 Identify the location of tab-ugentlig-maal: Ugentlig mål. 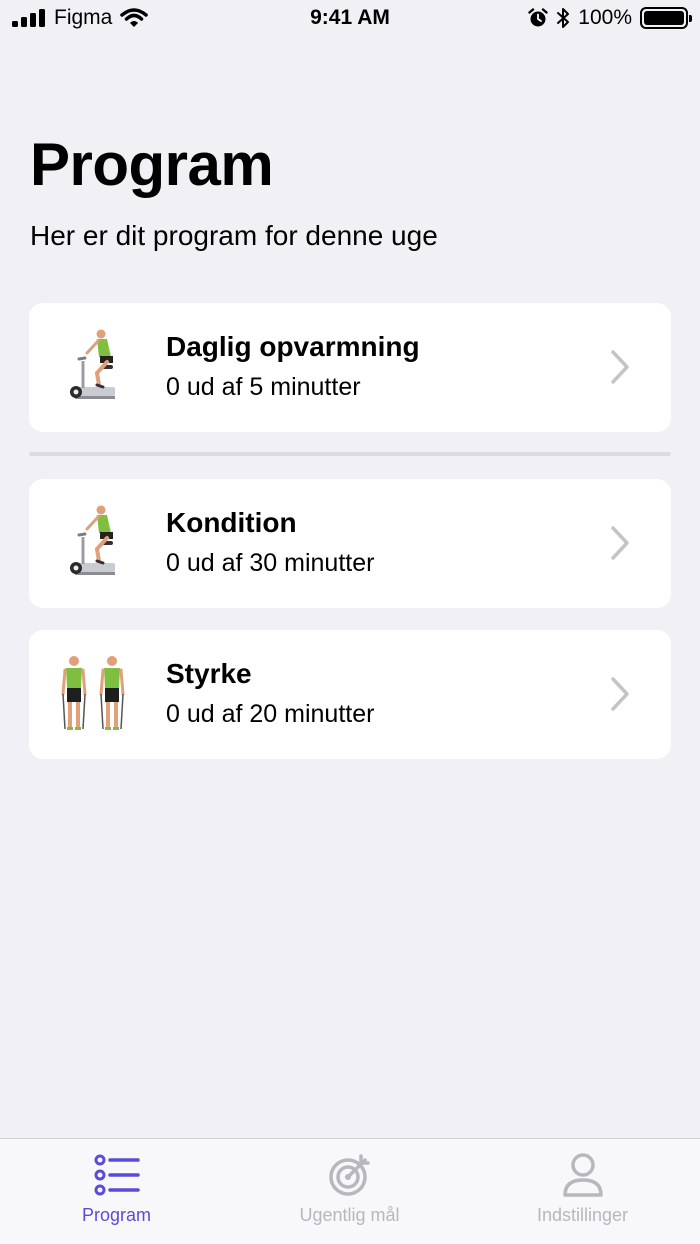
(349, 1191).